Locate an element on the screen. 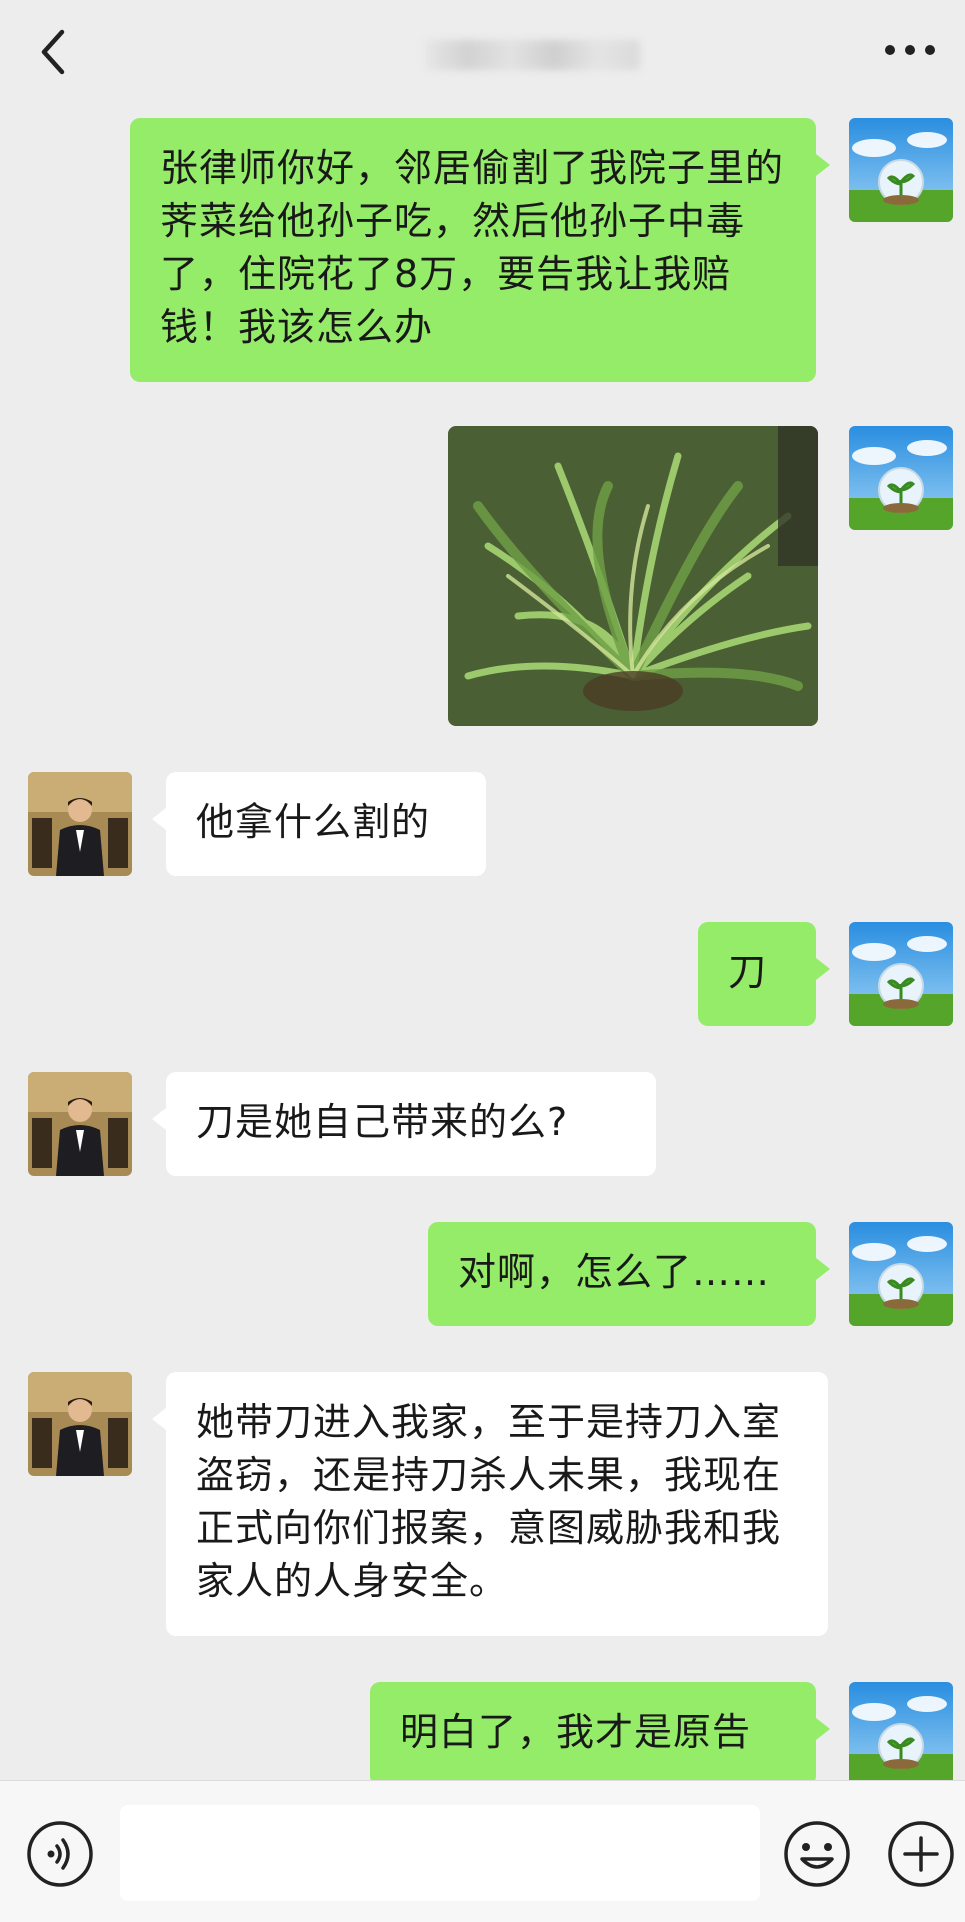  emoji-button is located at coordinates (817, 1854).